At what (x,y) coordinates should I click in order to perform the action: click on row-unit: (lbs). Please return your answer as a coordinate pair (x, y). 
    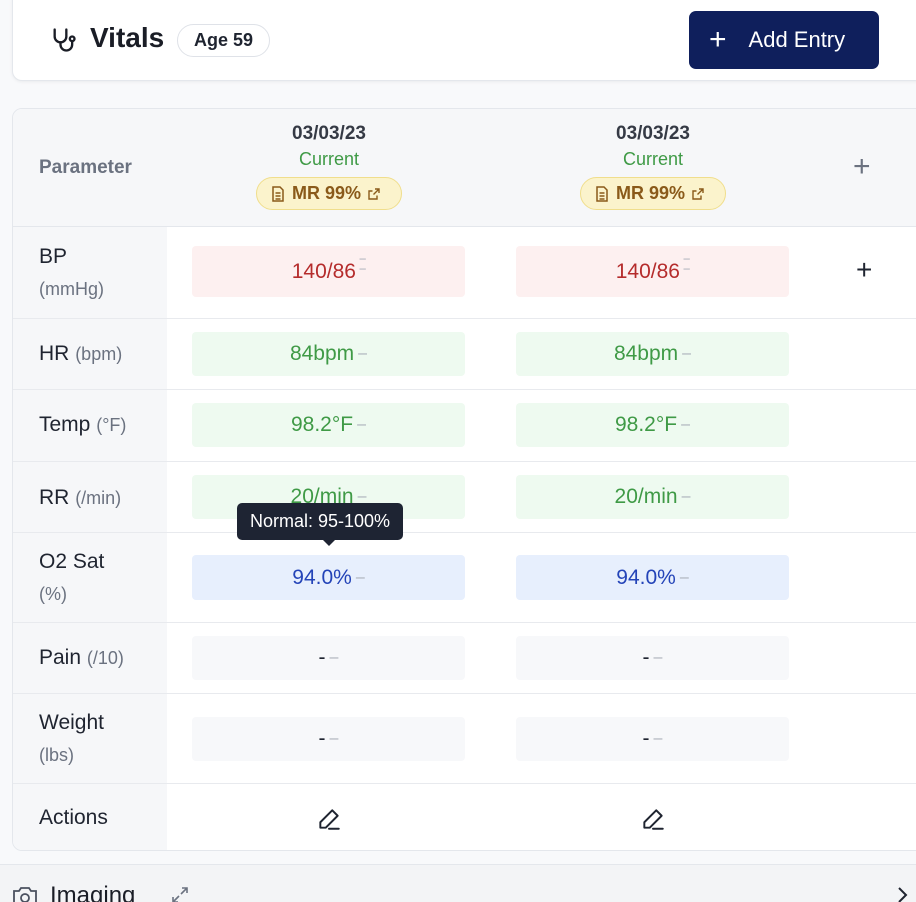
    Looking at the image, I should click on (56, 755).